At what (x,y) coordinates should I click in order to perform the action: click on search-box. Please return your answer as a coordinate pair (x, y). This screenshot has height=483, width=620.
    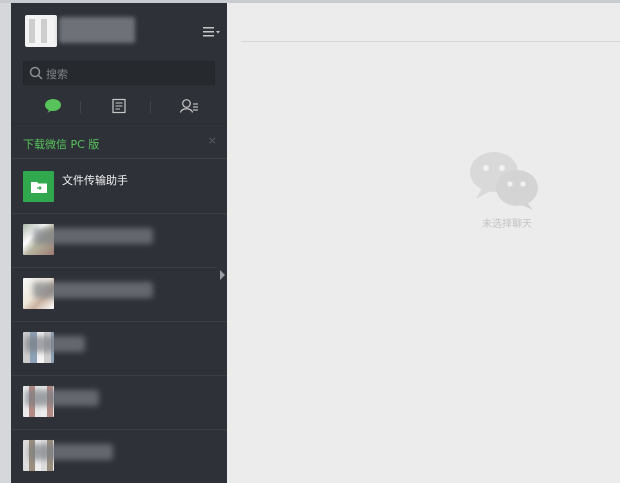
    Looking at the image, I should click on (119, 73).